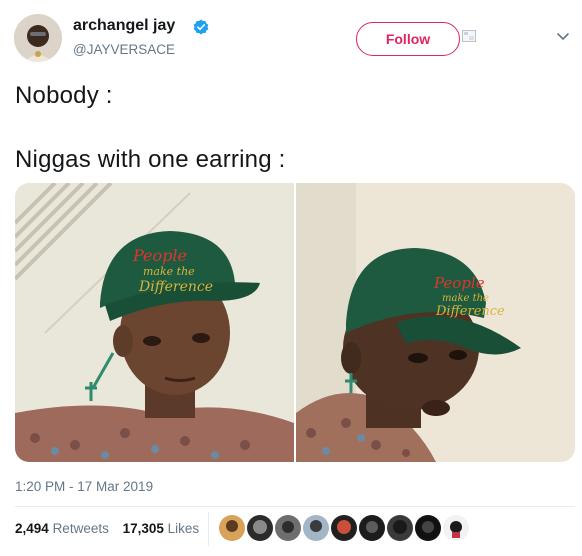 Image resolution: width=582 pixels, height=556 pixels. What do you see at coordinates (80, 528) in the screenshot?
I see `retweets-label: Retweets` at bounding box center [80, 528].